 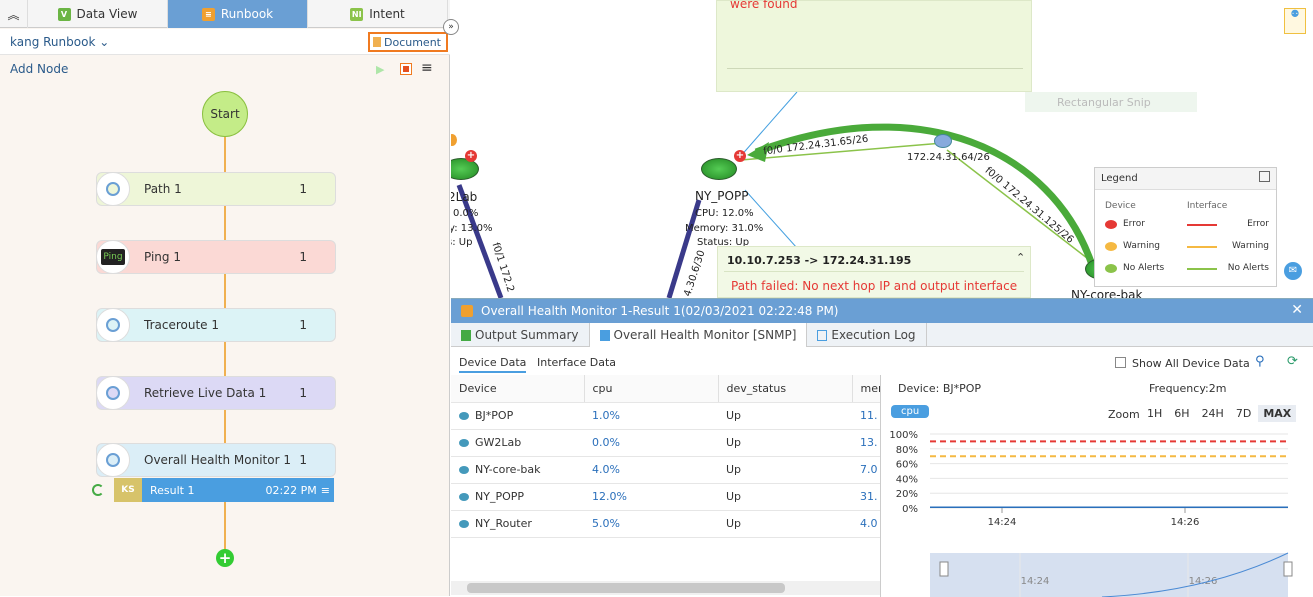 I want to click on error-badge-icon: +, so click(x=740, y=156).